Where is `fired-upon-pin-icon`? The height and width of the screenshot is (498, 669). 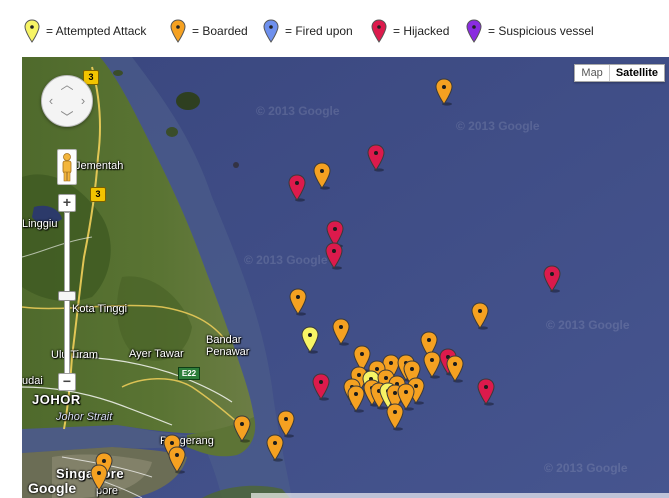
fired-upon-pin-icon is located at coordinates (271, 31).